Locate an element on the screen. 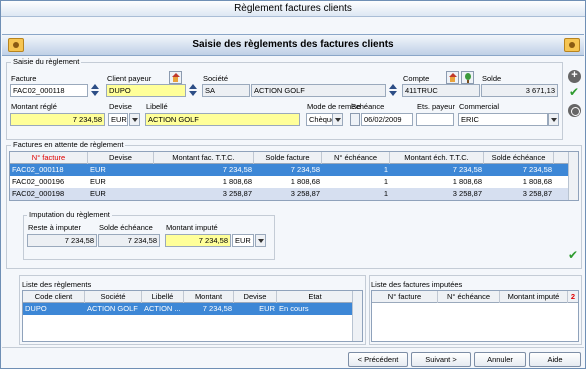 The width and height of the screenshot is (586, 369). col-etat: Etat is located at coordinates (315, 297).